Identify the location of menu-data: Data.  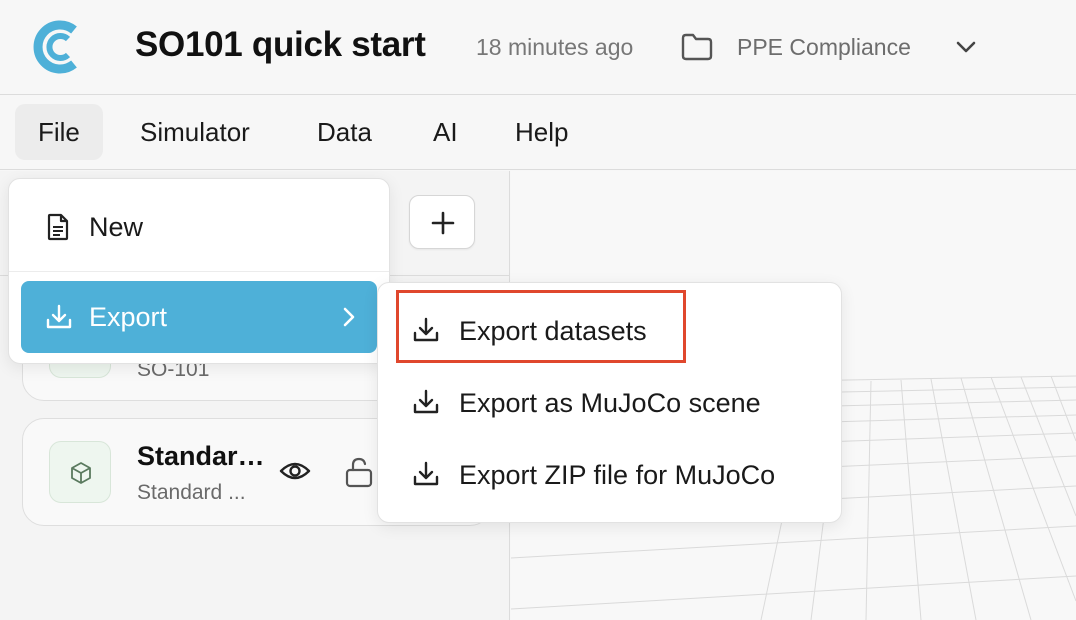
(344, 132).